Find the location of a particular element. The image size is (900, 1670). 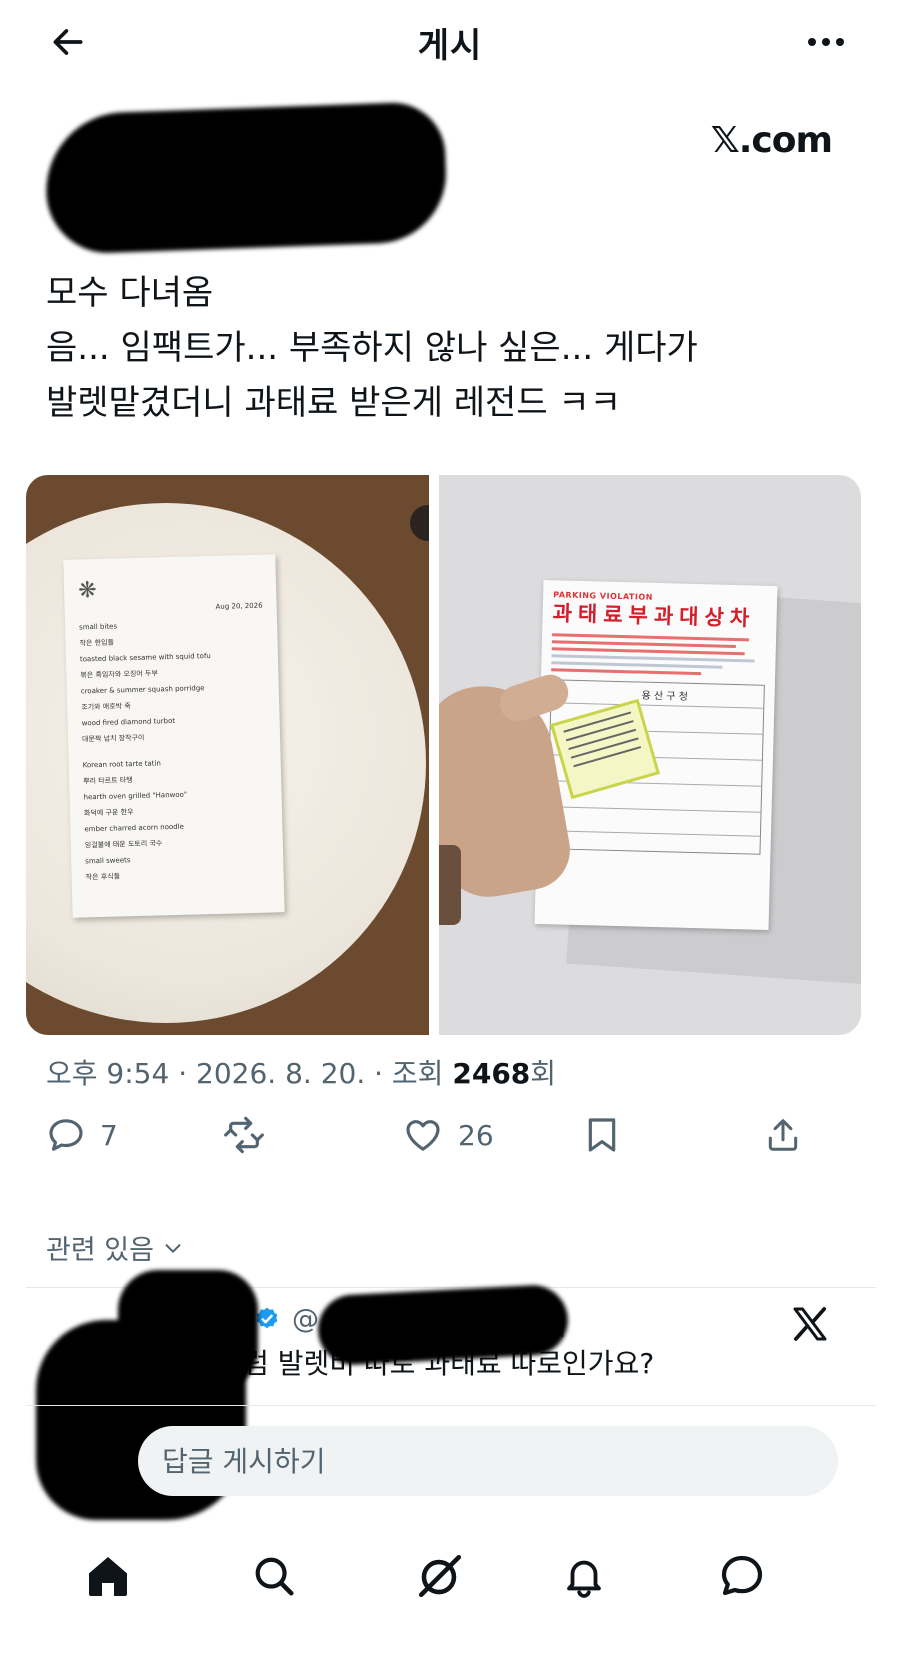

action-bar: 7 26 is located at coordinates (450, 1135).